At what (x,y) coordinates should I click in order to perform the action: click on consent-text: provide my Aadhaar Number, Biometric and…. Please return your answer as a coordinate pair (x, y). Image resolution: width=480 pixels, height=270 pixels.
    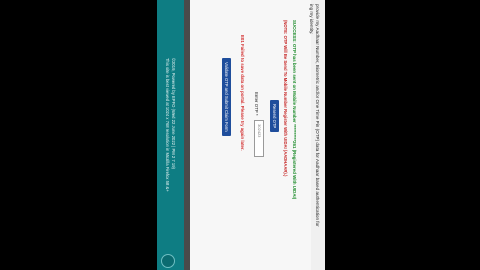
    Looking at the image, I should click on (315, 115).